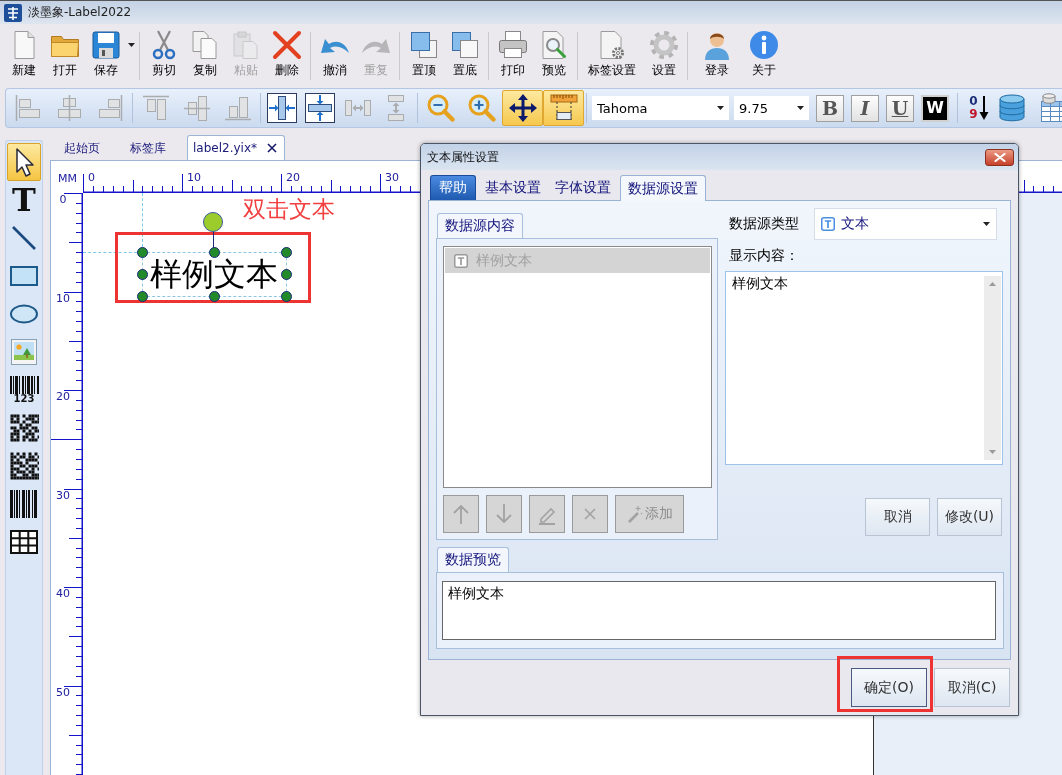 Image resolution: width=1062 pixels, height=775 pixels. I want to click on document-tab: label2.yix*, so click(236, 147).